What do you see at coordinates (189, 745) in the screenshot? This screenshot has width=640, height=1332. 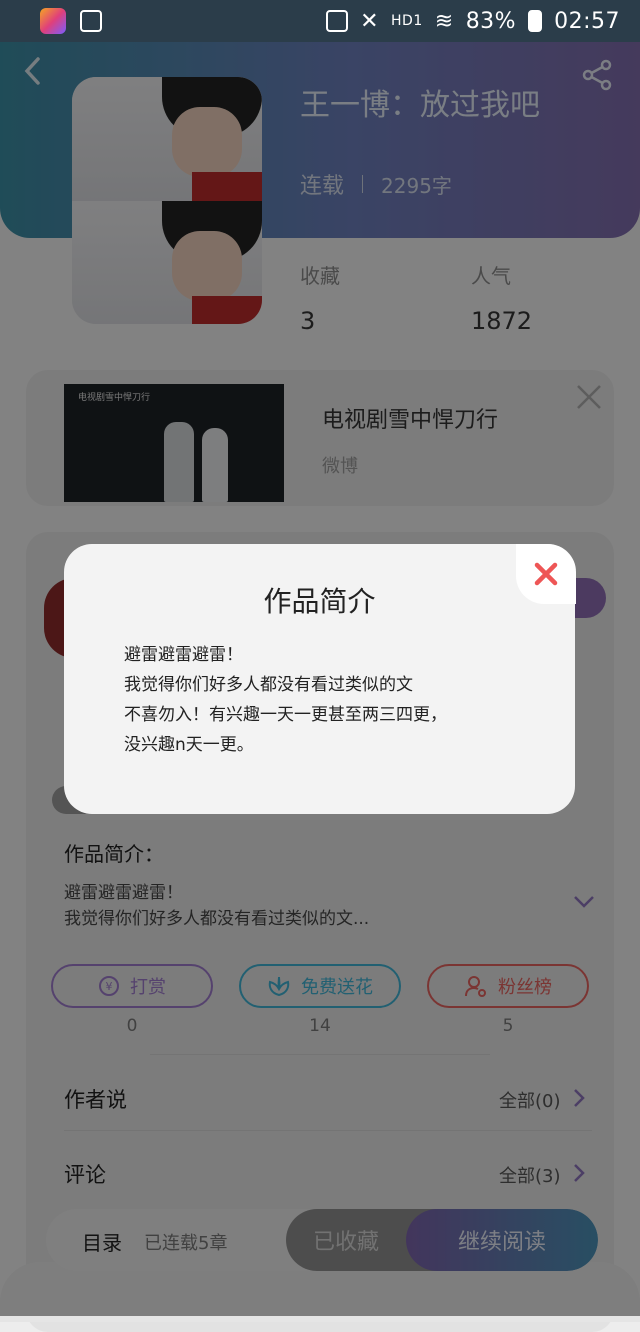 I see `modal-line: 没兴趣n天一更。` at bounding box center [189, 745].